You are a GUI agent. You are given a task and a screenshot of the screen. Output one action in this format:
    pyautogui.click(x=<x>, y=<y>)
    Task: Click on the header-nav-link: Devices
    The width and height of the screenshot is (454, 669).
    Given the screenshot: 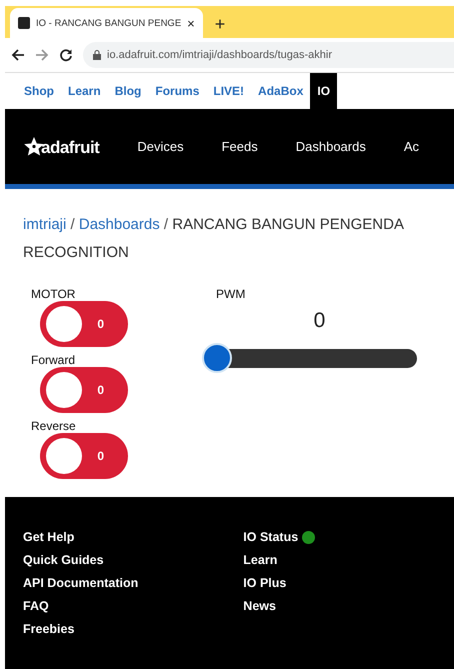 What is the action you would take?
    pyautogui.click(x=160, y=146)
    